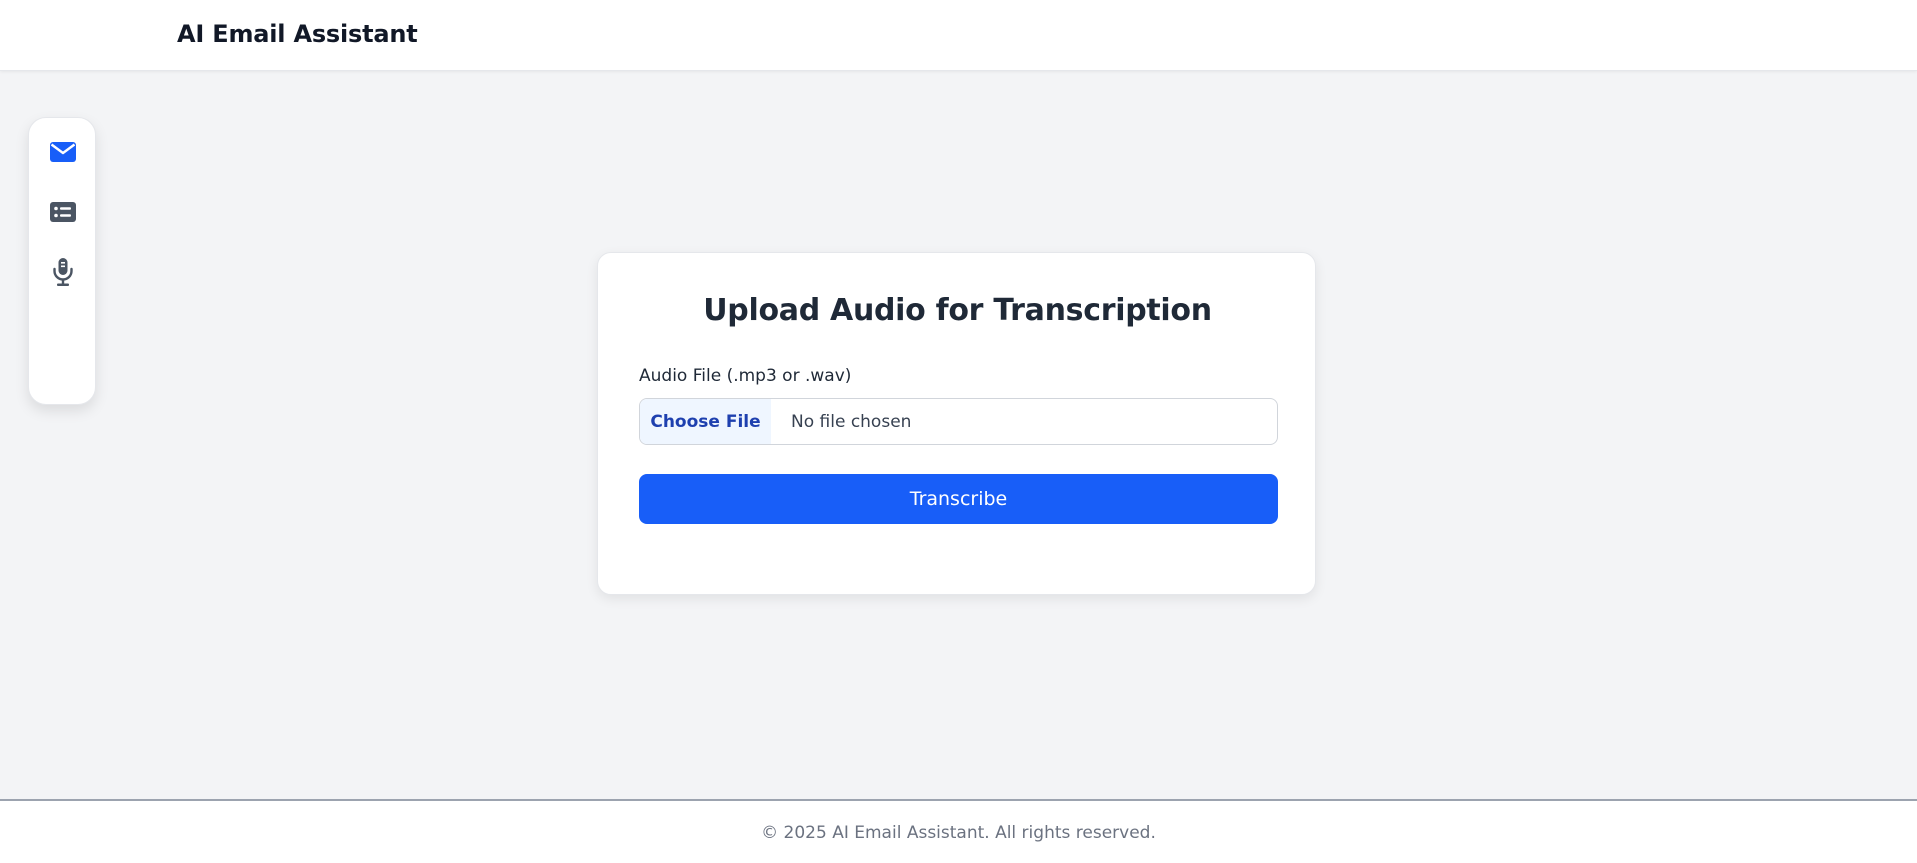 The image size is (1917, 863). I want to click on list-card-icon, so click(63, 212).